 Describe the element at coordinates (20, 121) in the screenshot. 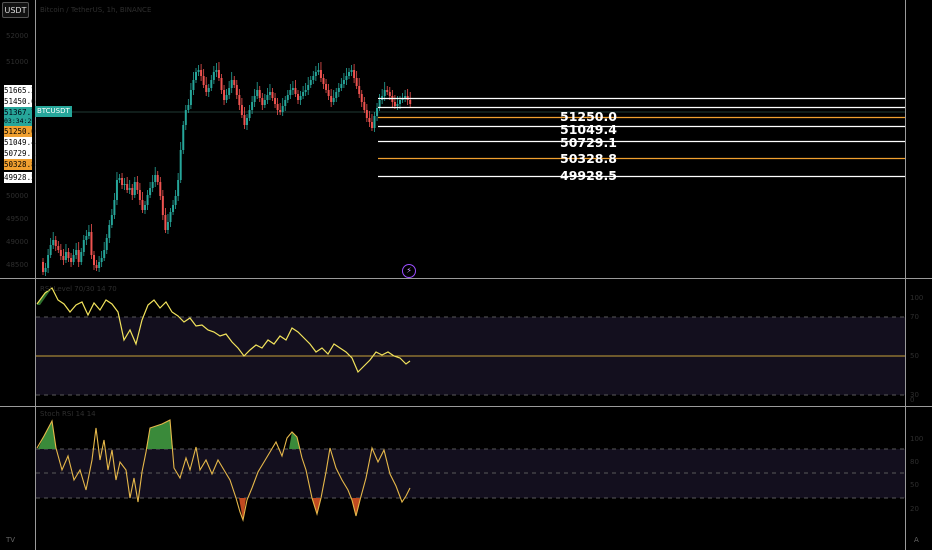

I see `candle-countdown: 03:34:29` at that location.